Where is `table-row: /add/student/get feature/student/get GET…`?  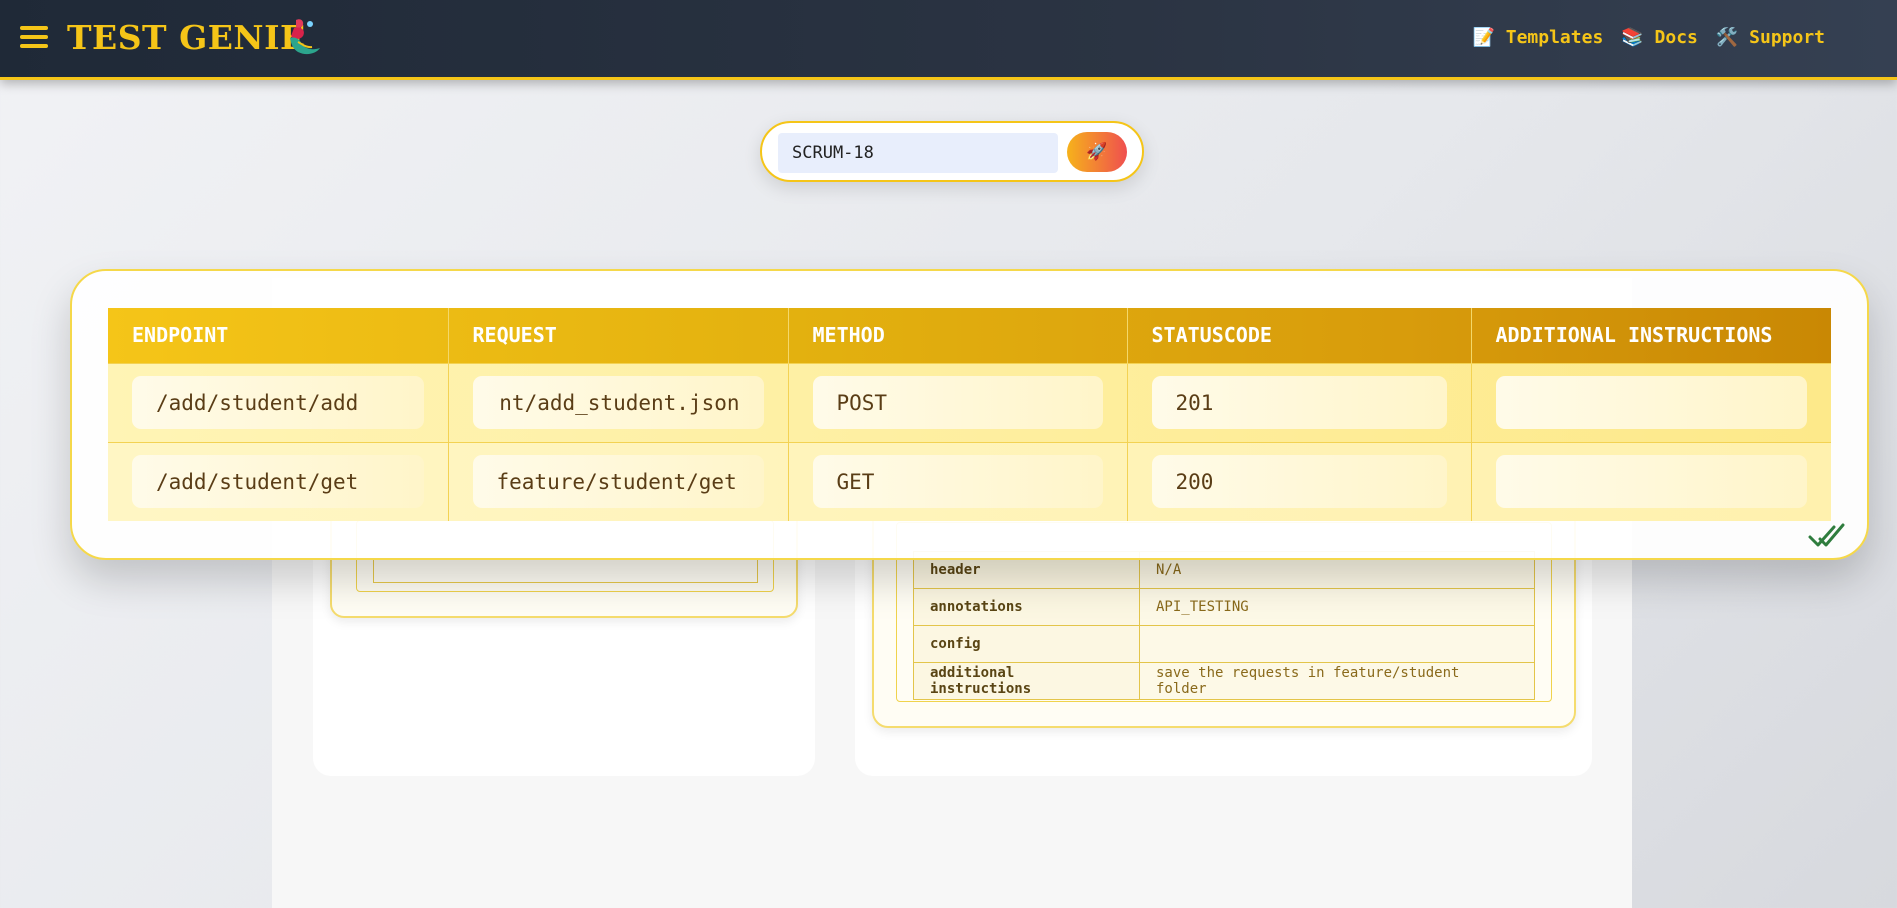
table-row: /add/student/get feature/student/get GET… is located at coordinates (969, 481).